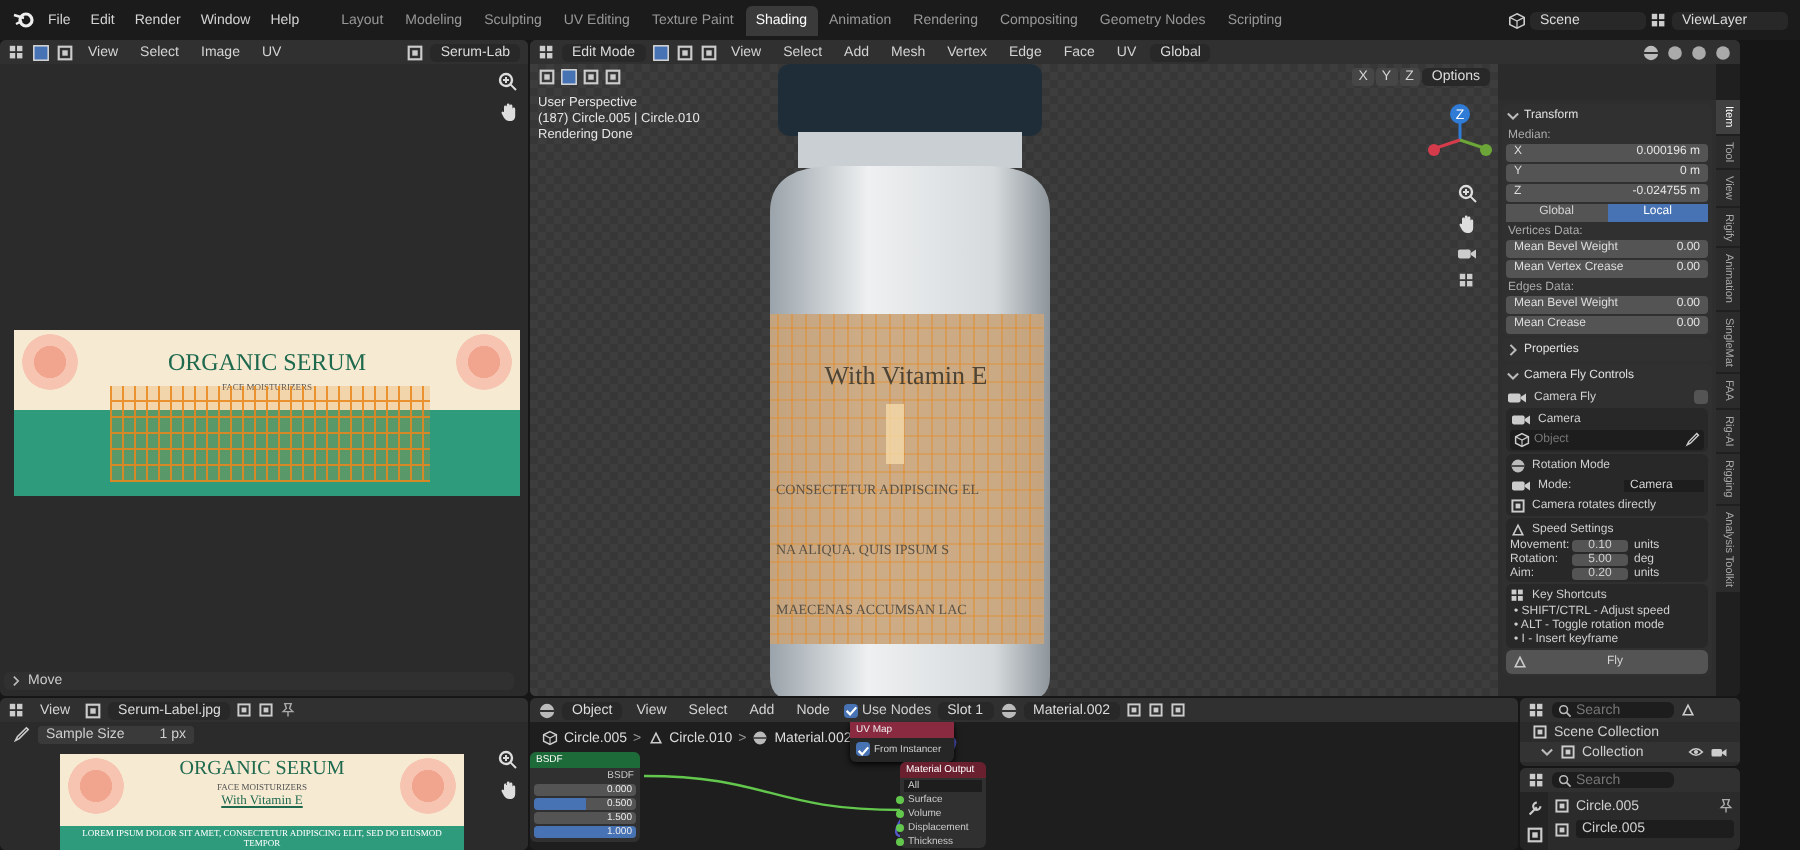 This screenshot has height=850, width=1800. What do you see at coordinates (1659, 20) in the screenshot?
I see `view-layer-icon` at bounding box center [1659, 20].